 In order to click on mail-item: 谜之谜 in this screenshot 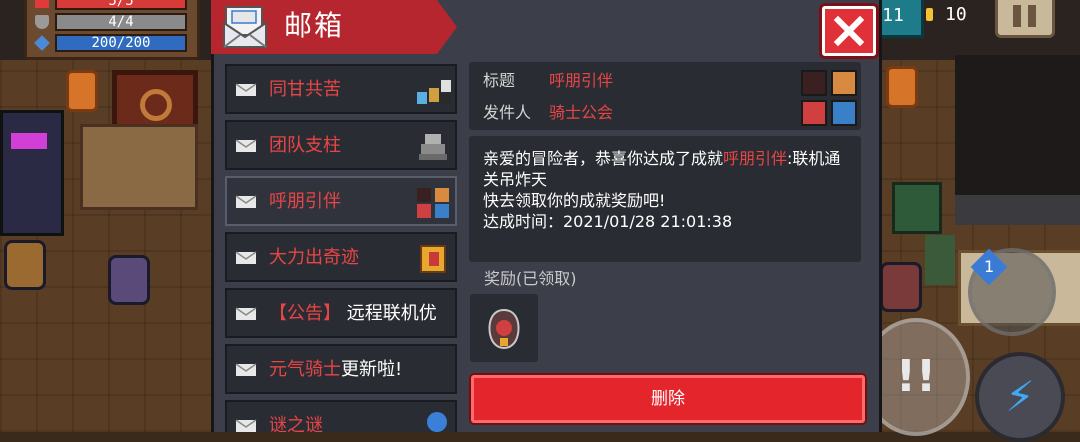, I will do `click(341, 416)`.